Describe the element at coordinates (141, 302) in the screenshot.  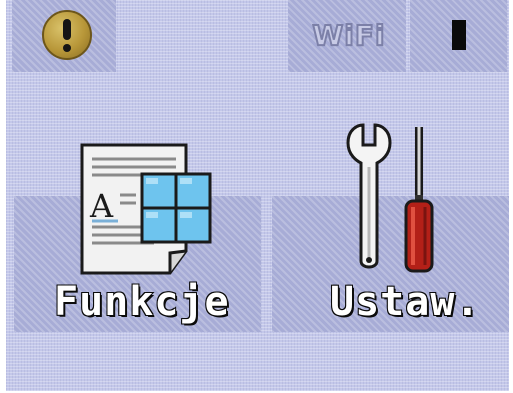
I see `functions-menu-label: Funkcje` at that location.